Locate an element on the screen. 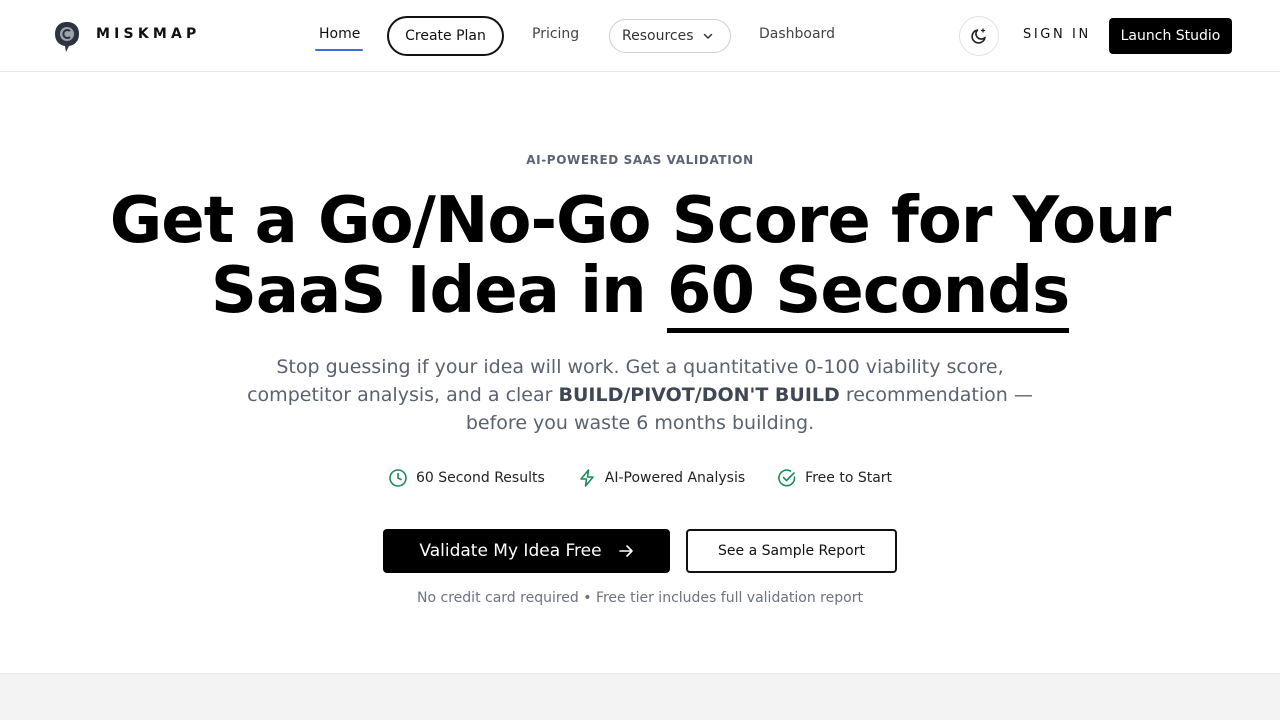  launch-studio-button: Launch Studio is located at coordinates (1170, 36).